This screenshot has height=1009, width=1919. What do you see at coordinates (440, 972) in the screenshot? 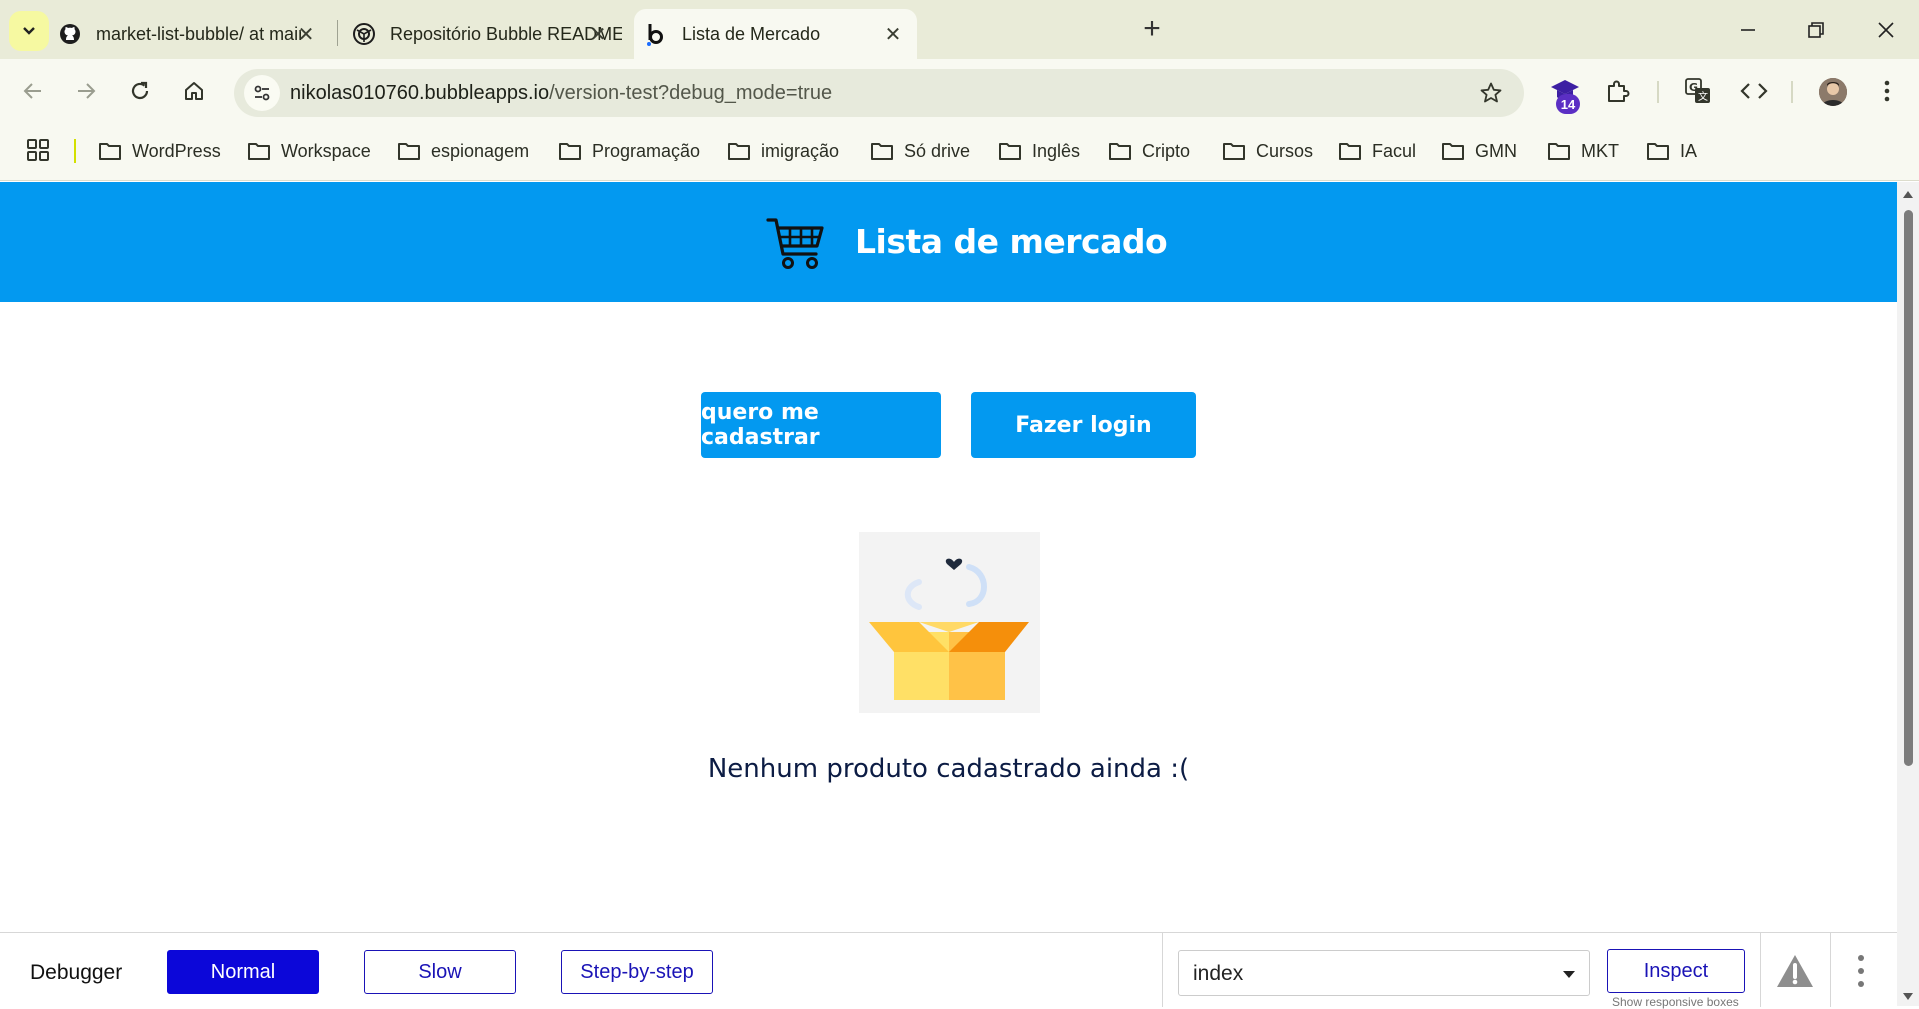
I see `debug-mode-slow-button: Slow` at bounding box center [440, 972].